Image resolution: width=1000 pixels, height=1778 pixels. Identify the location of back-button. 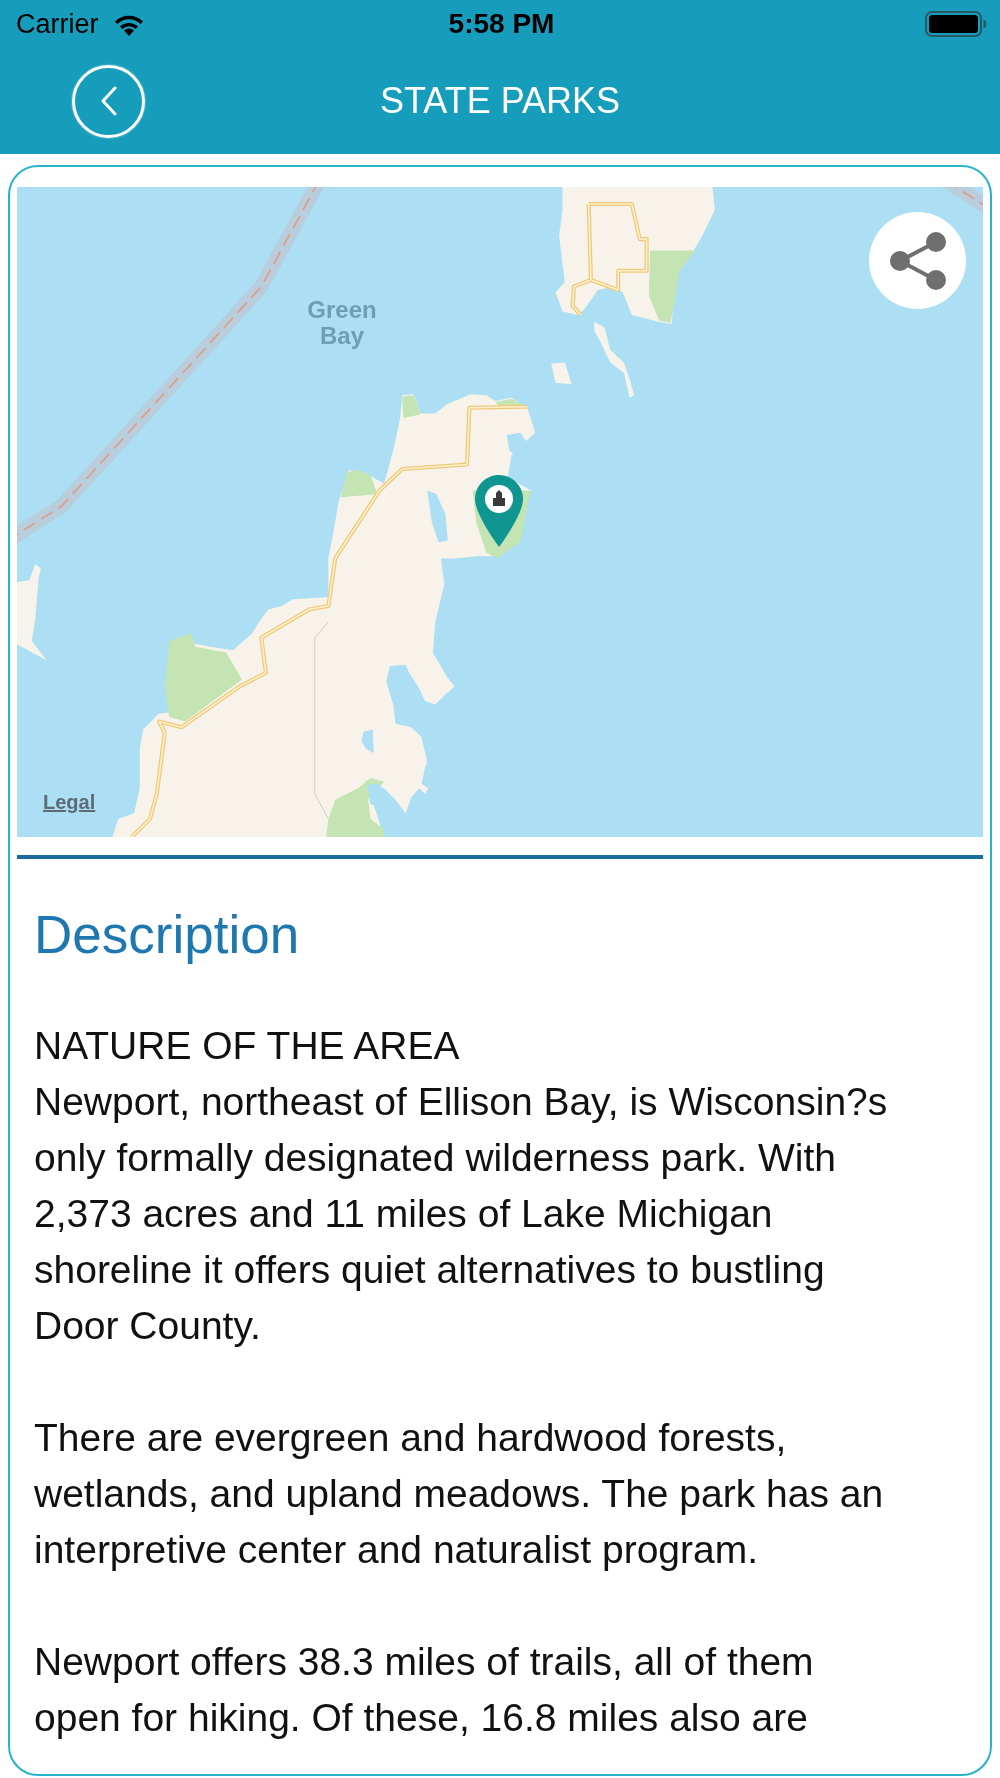
(108, 101).